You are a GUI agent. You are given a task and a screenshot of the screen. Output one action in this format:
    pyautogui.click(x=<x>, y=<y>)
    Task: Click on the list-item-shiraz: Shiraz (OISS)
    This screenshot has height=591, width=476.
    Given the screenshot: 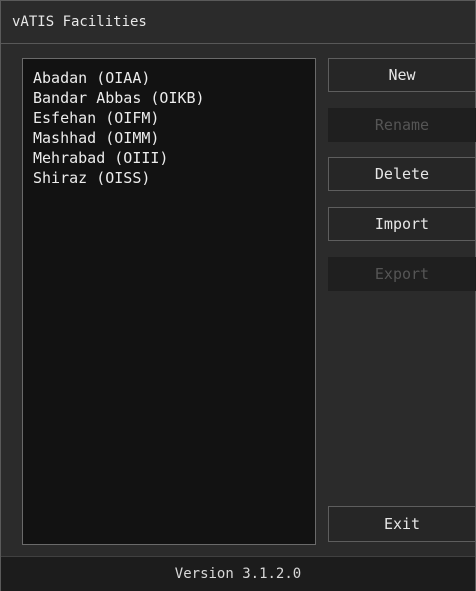 What is the action you would take?
    pyautogui.click(x=169, y=178)
    